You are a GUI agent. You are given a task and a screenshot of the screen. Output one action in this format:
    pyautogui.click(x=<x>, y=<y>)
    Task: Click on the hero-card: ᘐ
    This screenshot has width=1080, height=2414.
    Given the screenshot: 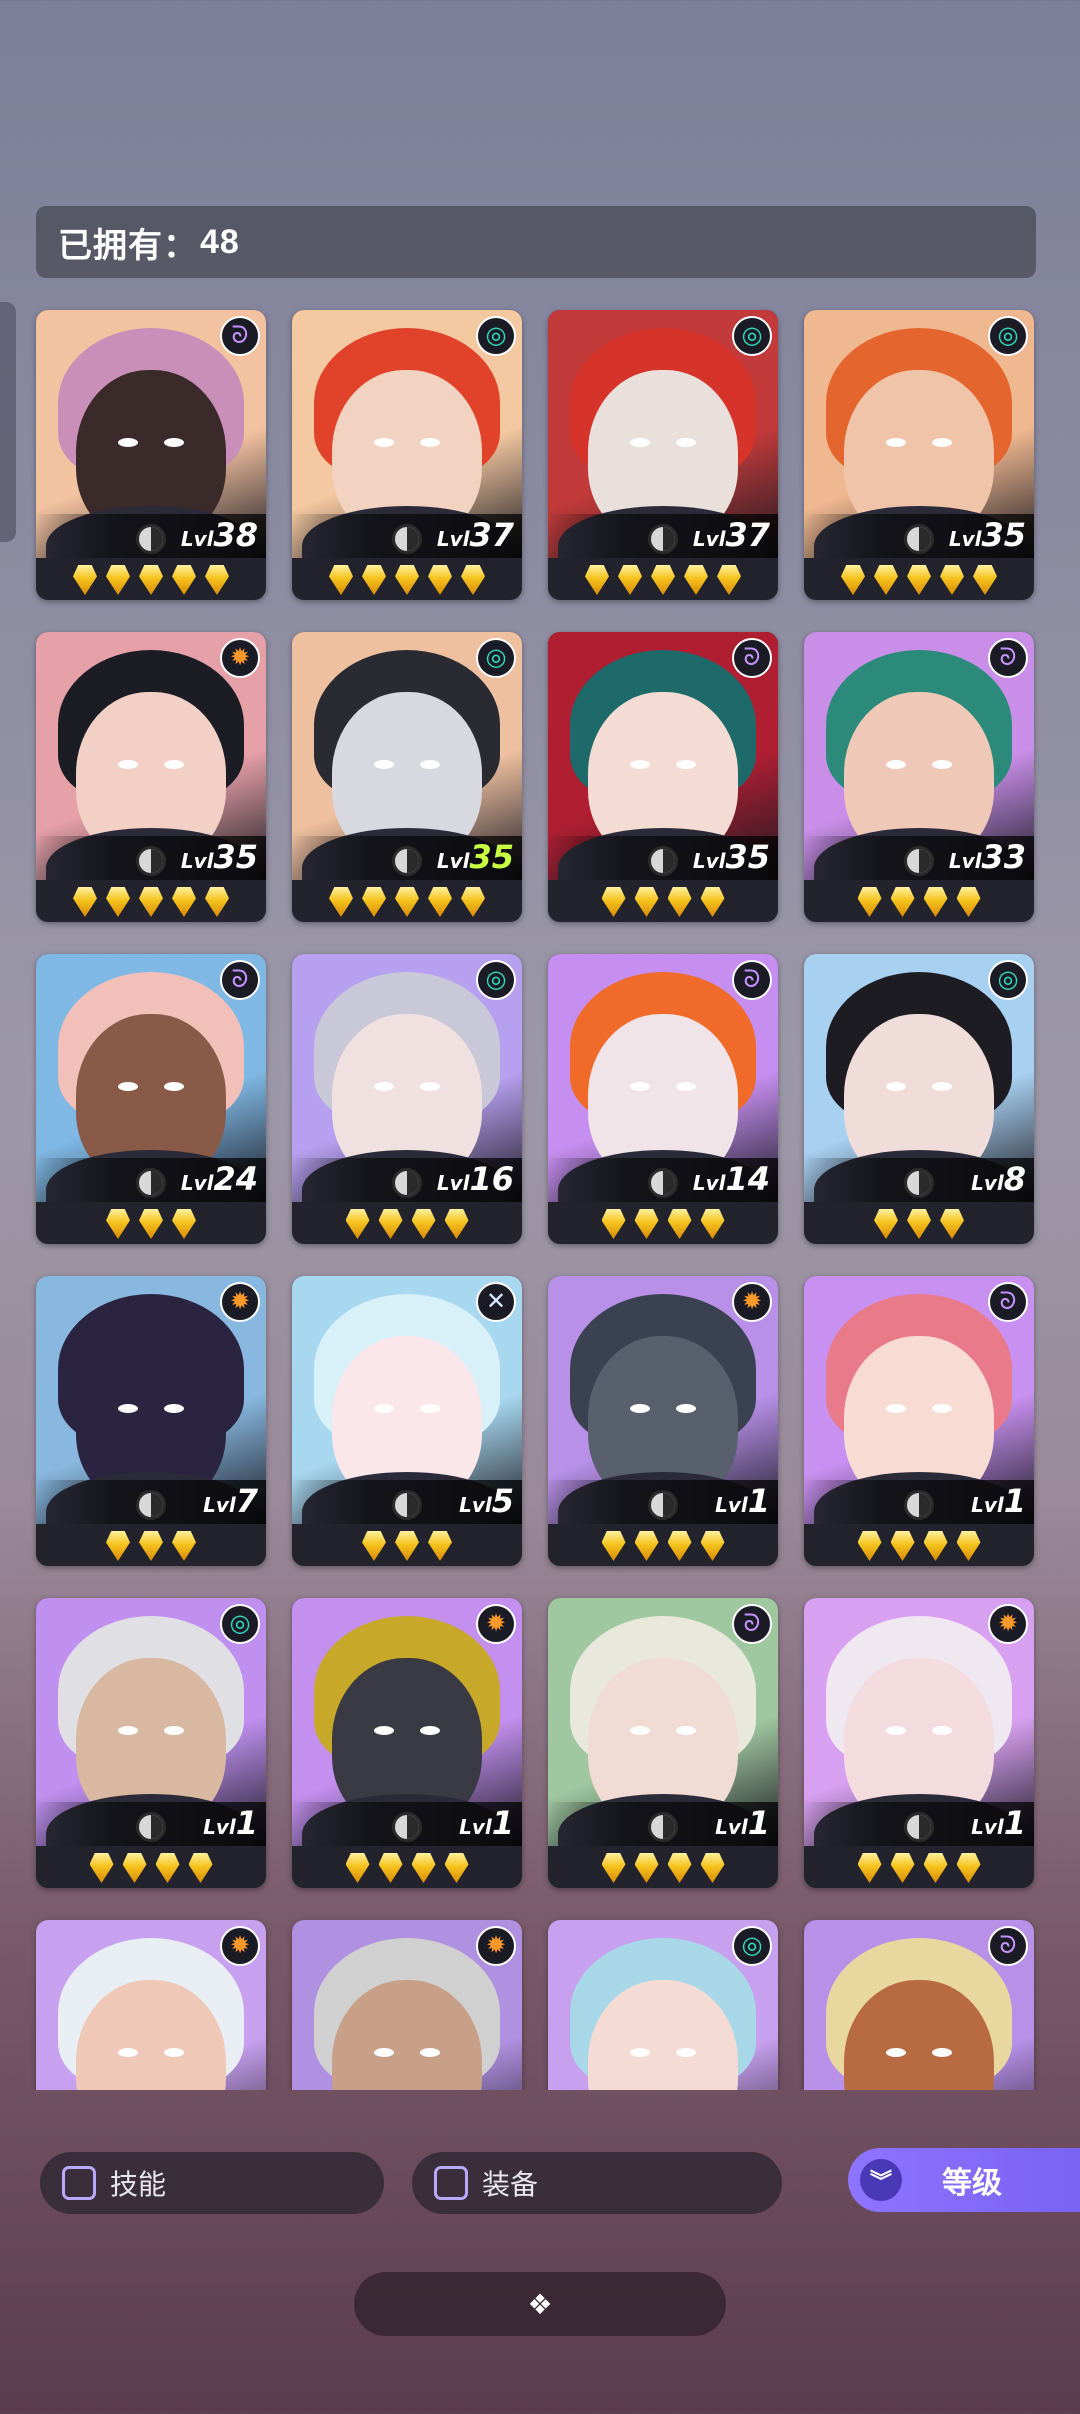 What is the action you would take?
    pyautogui.click(x=919, y=2005)
    